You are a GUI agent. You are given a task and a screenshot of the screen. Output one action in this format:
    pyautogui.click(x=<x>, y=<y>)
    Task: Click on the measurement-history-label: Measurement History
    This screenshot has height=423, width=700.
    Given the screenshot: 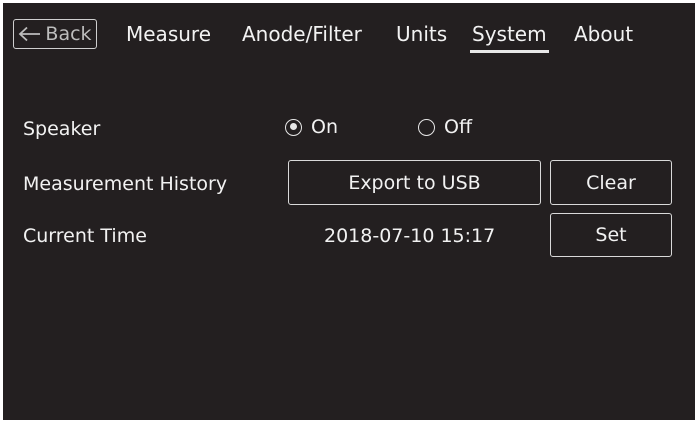 What is the action you would take?
    pyautogui.click(x=125, y=184)
    